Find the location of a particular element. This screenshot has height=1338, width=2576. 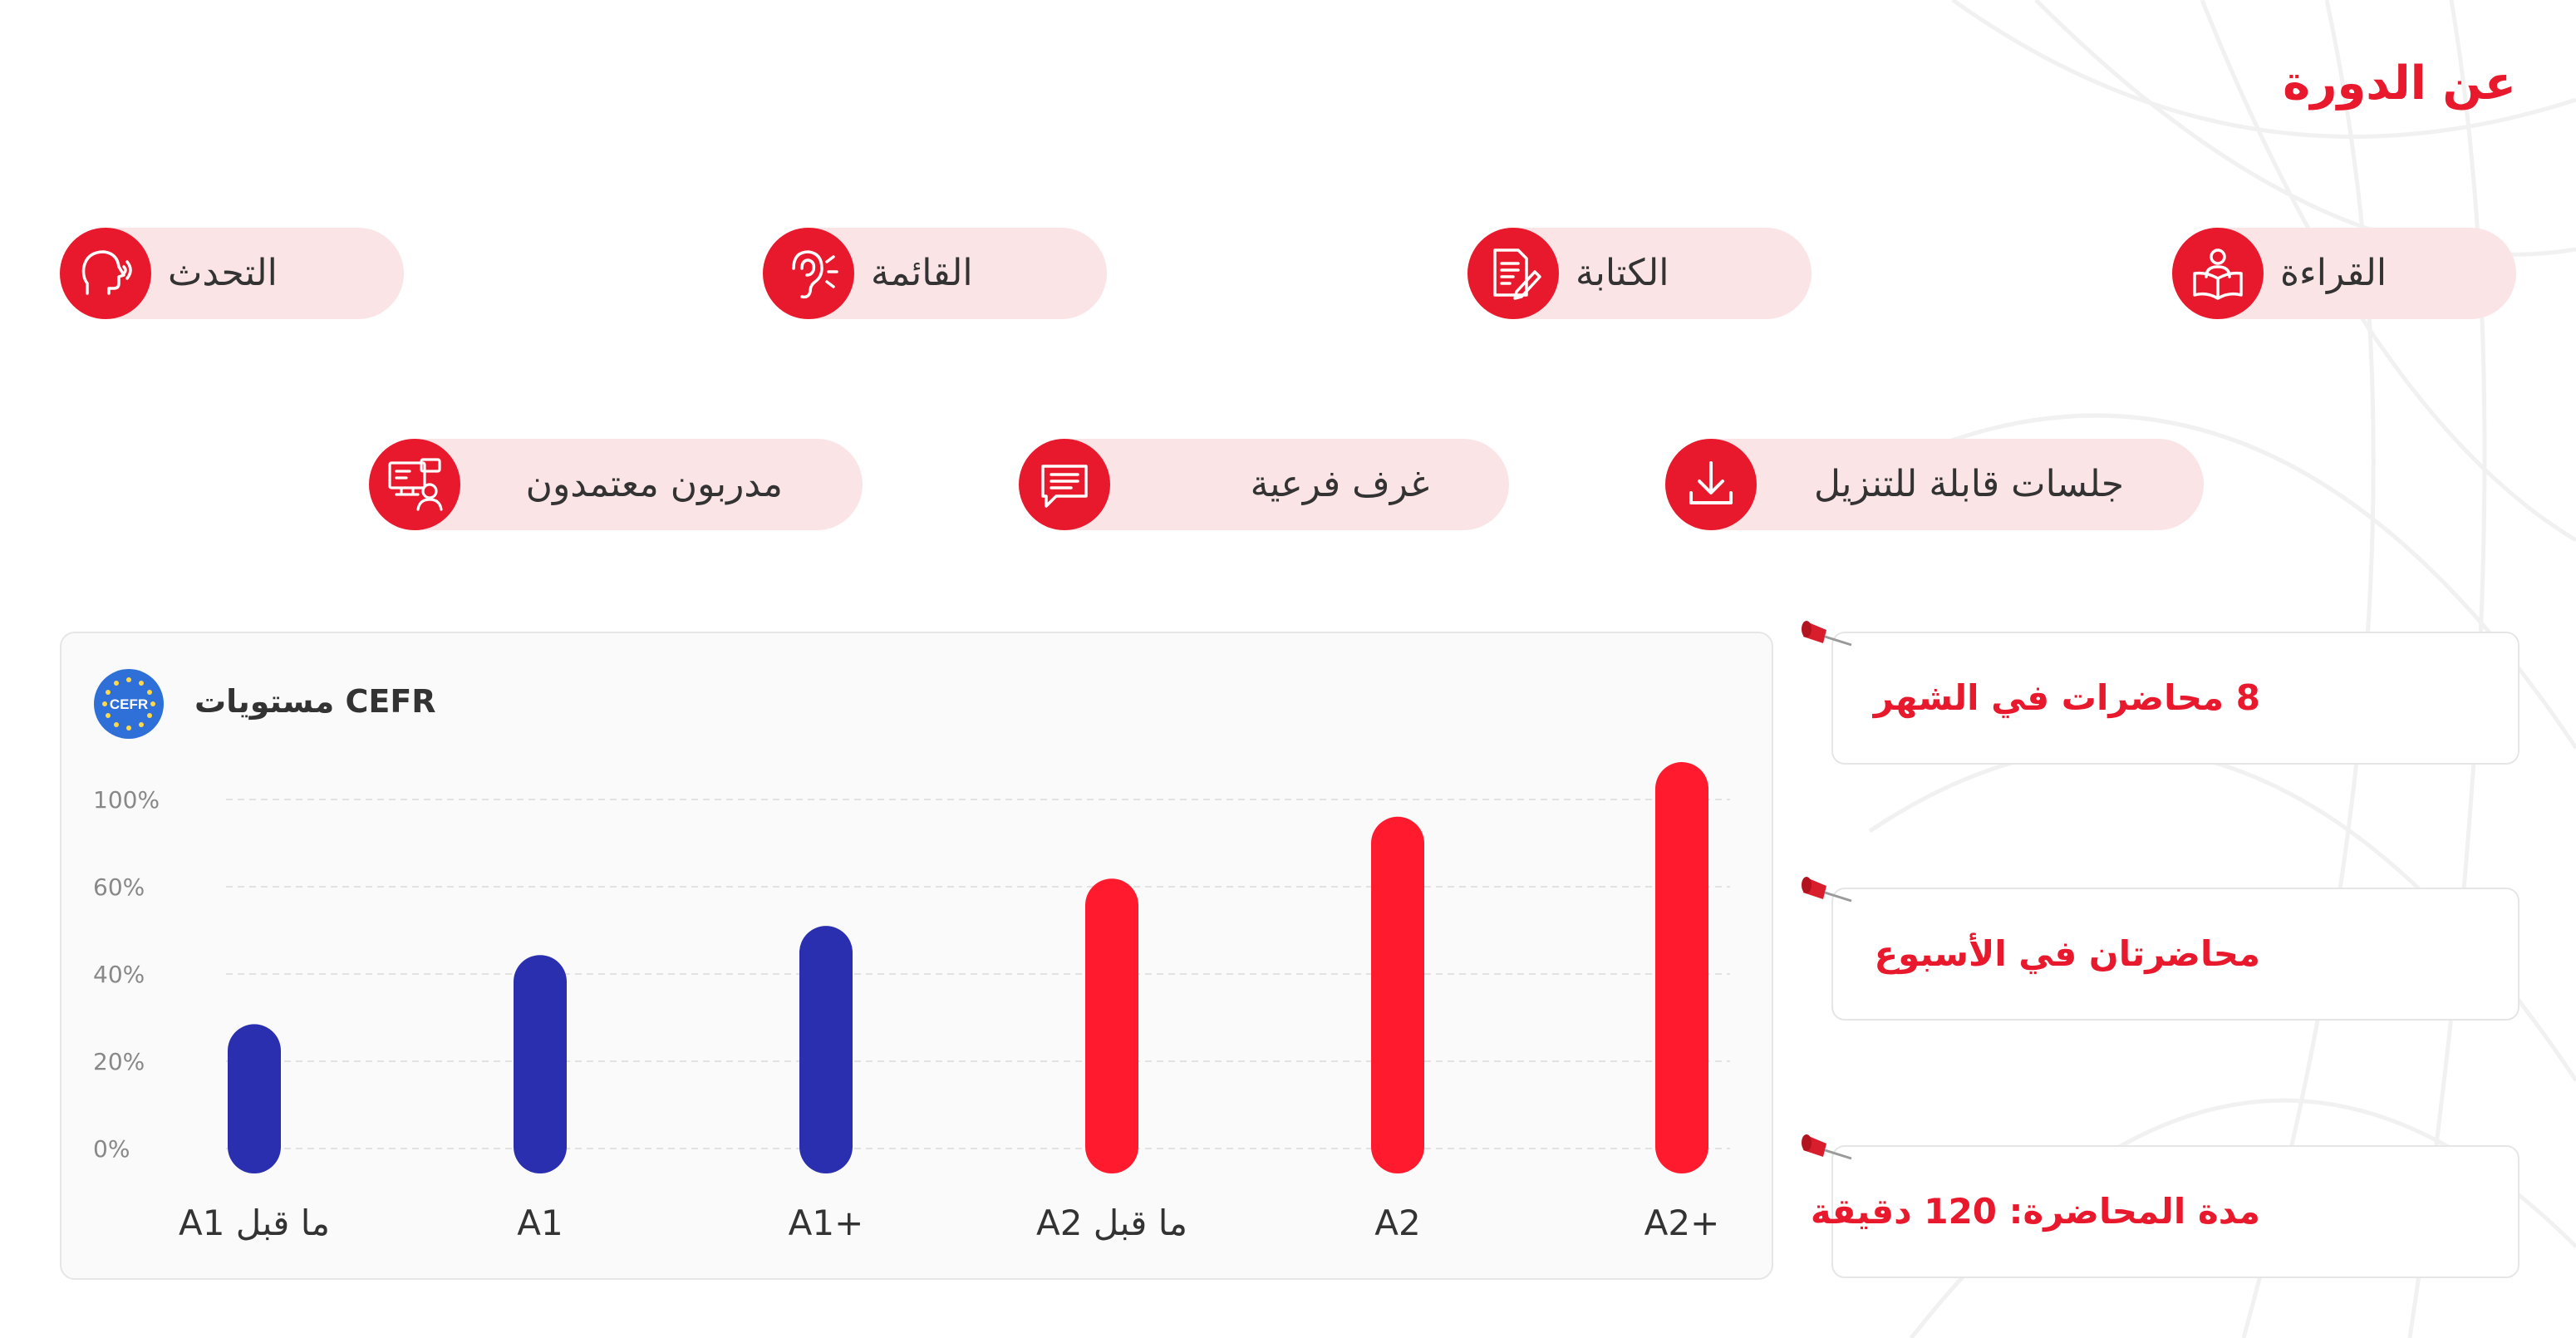

reading-book-icon is located at coordinates (2218, 273).